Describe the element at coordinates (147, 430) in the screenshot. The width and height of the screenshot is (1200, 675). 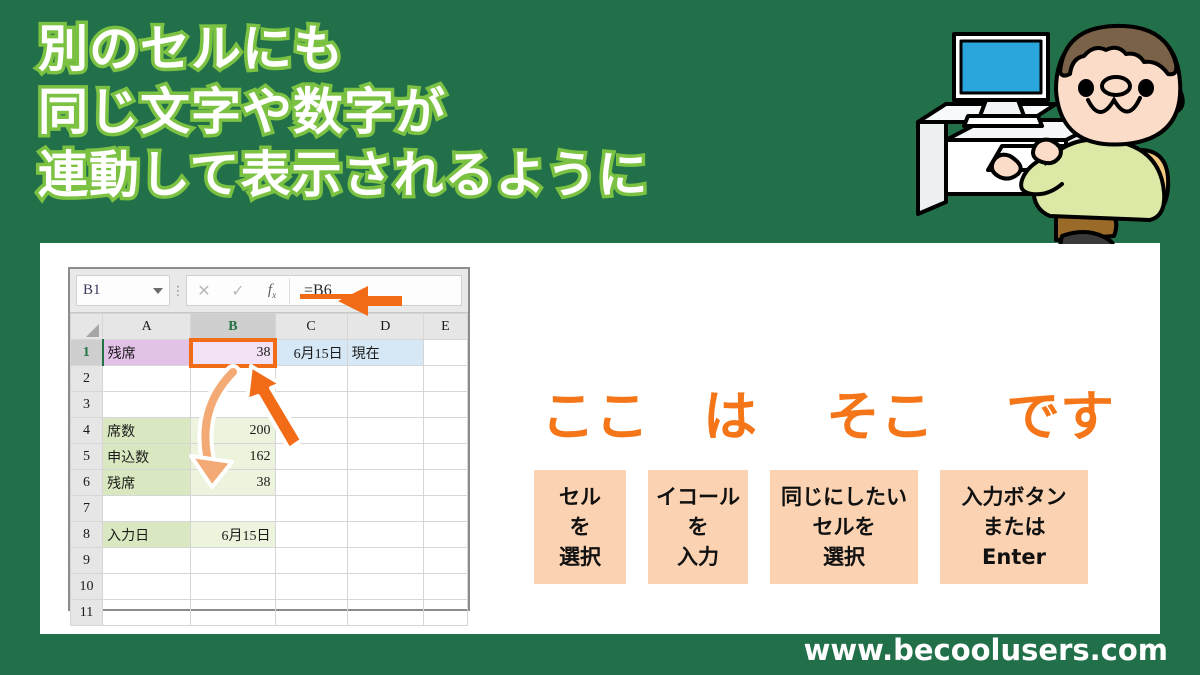
I see `cell-A4: 席数` at that location.